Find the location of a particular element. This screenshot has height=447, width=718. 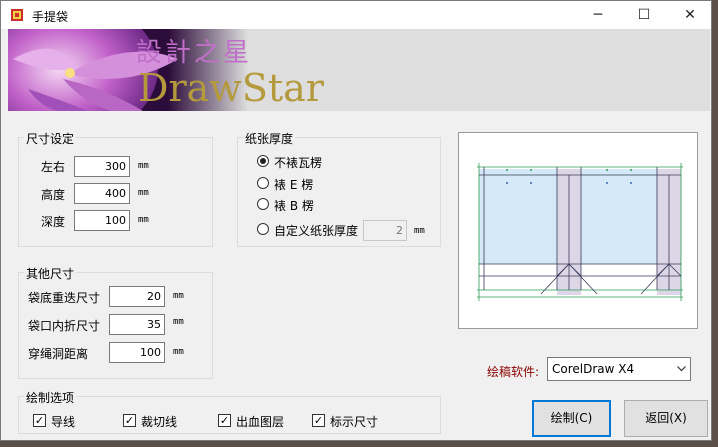

minimize-button: ─ is located at coordinates (598, 15).